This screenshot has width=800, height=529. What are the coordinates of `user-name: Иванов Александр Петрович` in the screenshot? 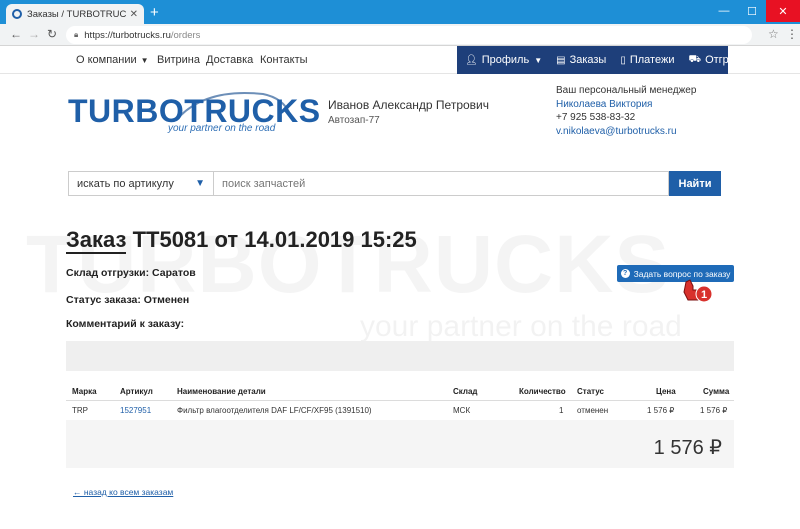 It's located at (408, 105).